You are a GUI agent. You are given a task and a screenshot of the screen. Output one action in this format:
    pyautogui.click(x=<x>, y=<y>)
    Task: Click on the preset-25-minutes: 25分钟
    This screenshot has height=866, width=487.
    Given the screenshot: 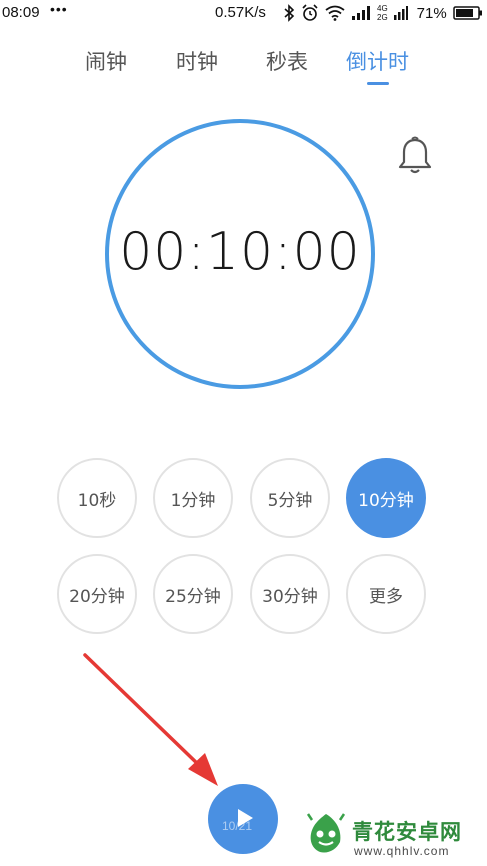 What is the action you would take?
    pyautogui.click(x=193, y=594)
    